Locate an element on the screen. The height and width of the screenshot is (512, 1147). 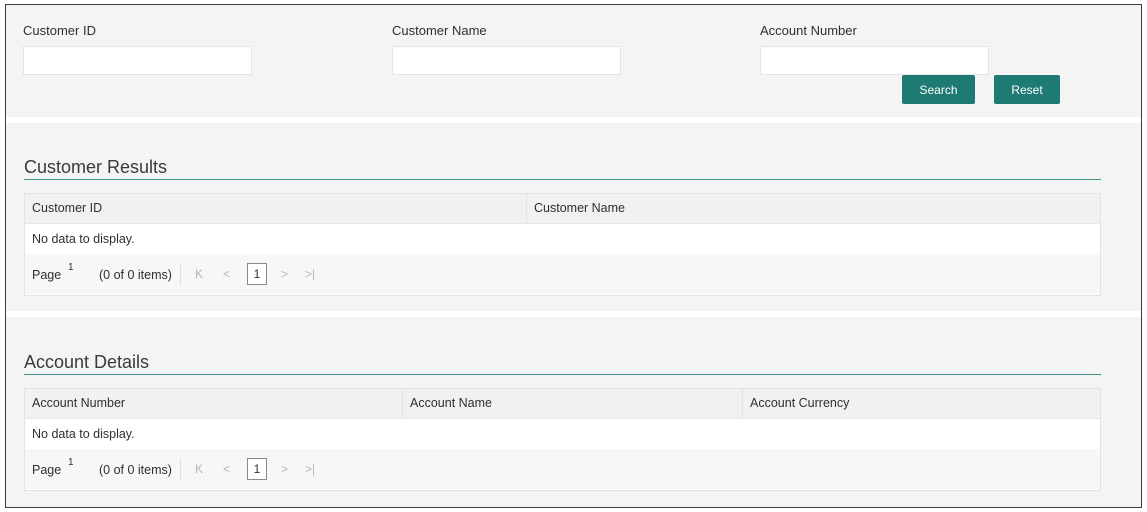
account-number-input is located at coordinates (874, 60).